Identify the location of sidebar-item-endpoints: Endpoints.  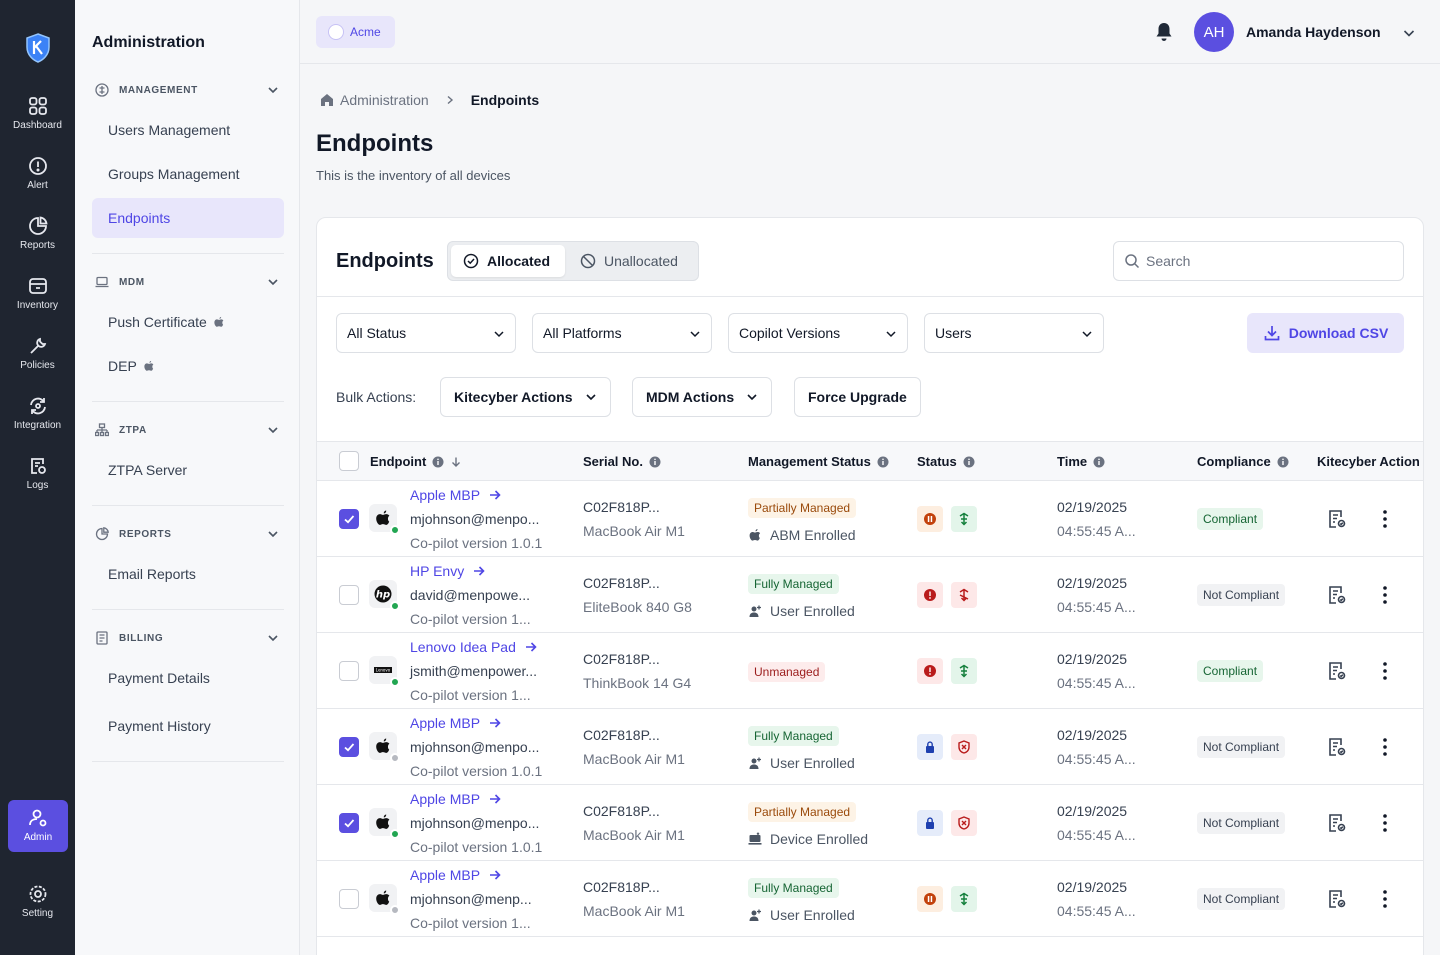
(188, 218).